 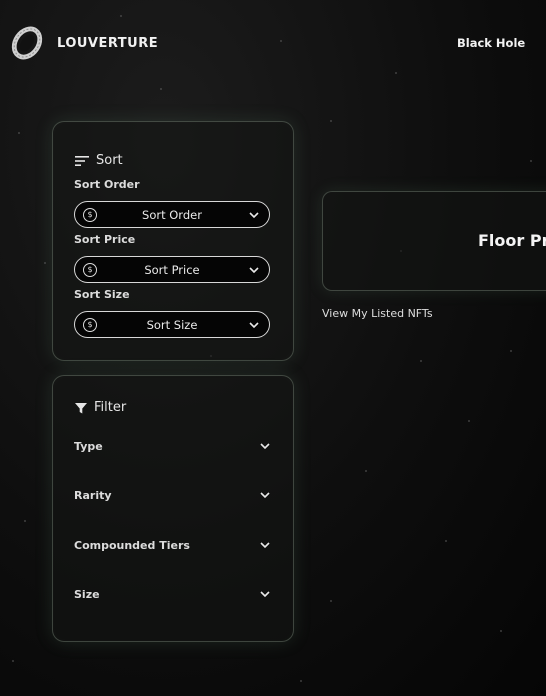 What do you see at coordinates (87, 594) in the screenshot?
I see `filter-size-label: Size` at bounding box center [87, 594].